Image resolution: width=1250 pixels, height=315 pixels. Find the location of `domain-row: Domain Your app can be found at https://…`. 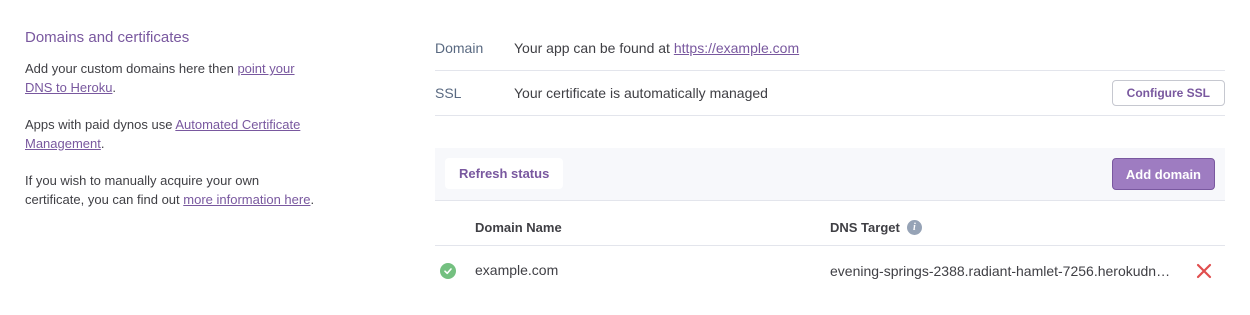

domain-row: Domain Your app can be found at https://… is located at coordinates (830, 48).